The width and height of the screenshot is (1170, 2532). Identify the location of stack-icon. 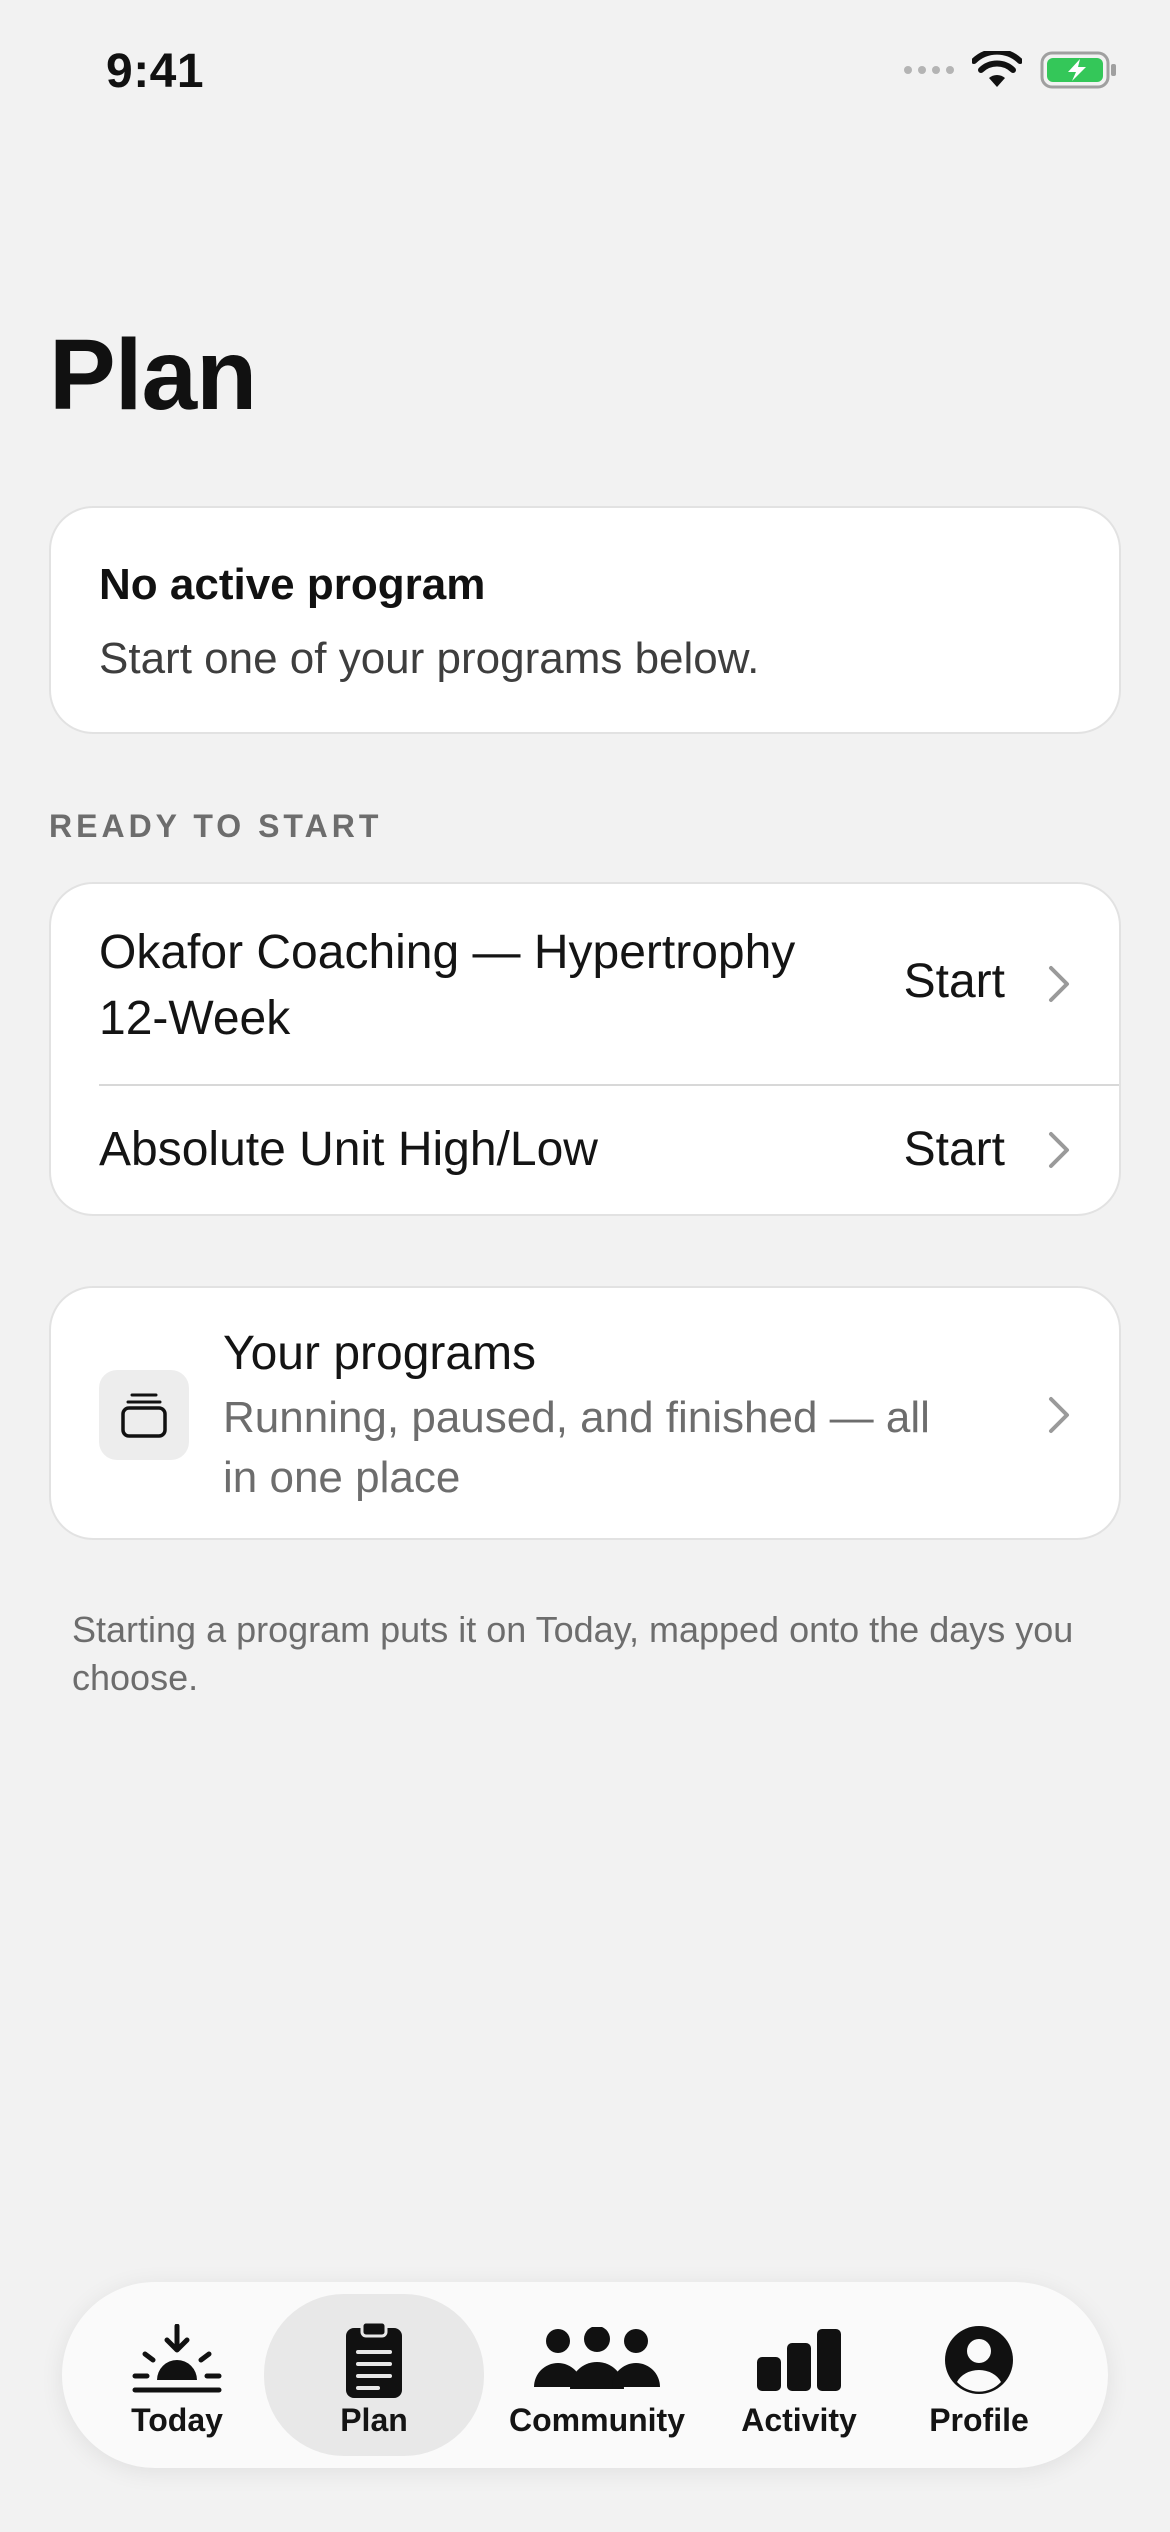
(144, 1415).